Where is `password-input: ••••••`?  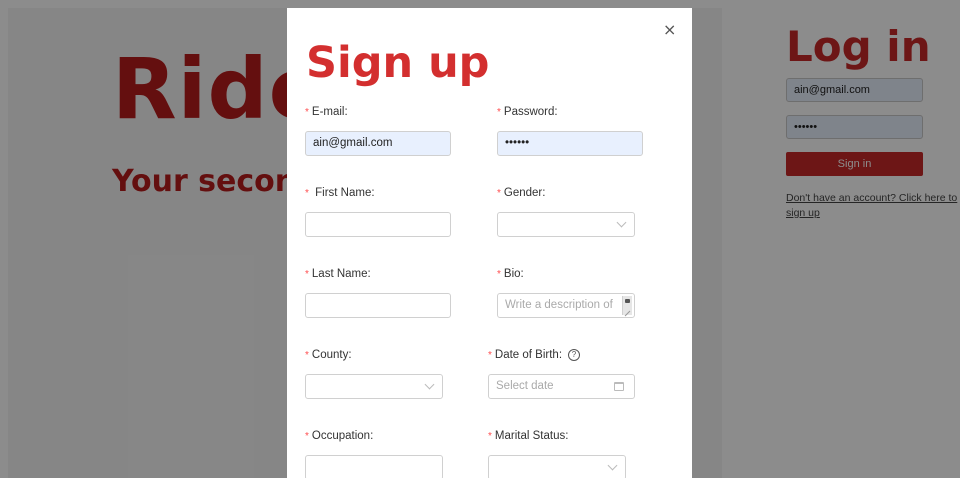
password-input: •••••• is located at coordinates (570, 143).